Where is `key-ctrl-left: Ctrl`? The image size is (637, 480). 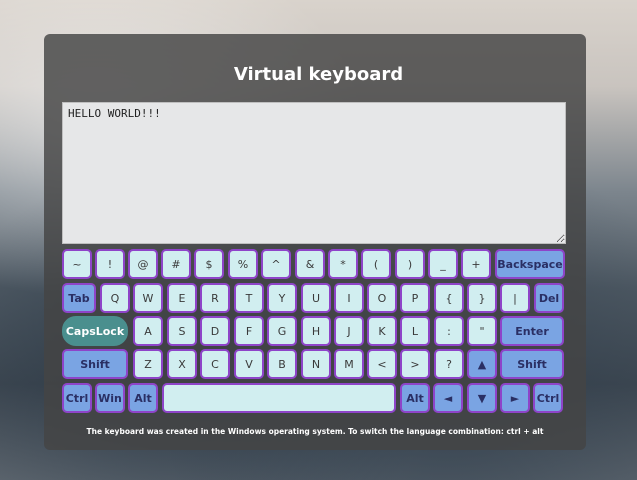
key-ctrl-left: Ctrl is located at coordinates (77, 398).